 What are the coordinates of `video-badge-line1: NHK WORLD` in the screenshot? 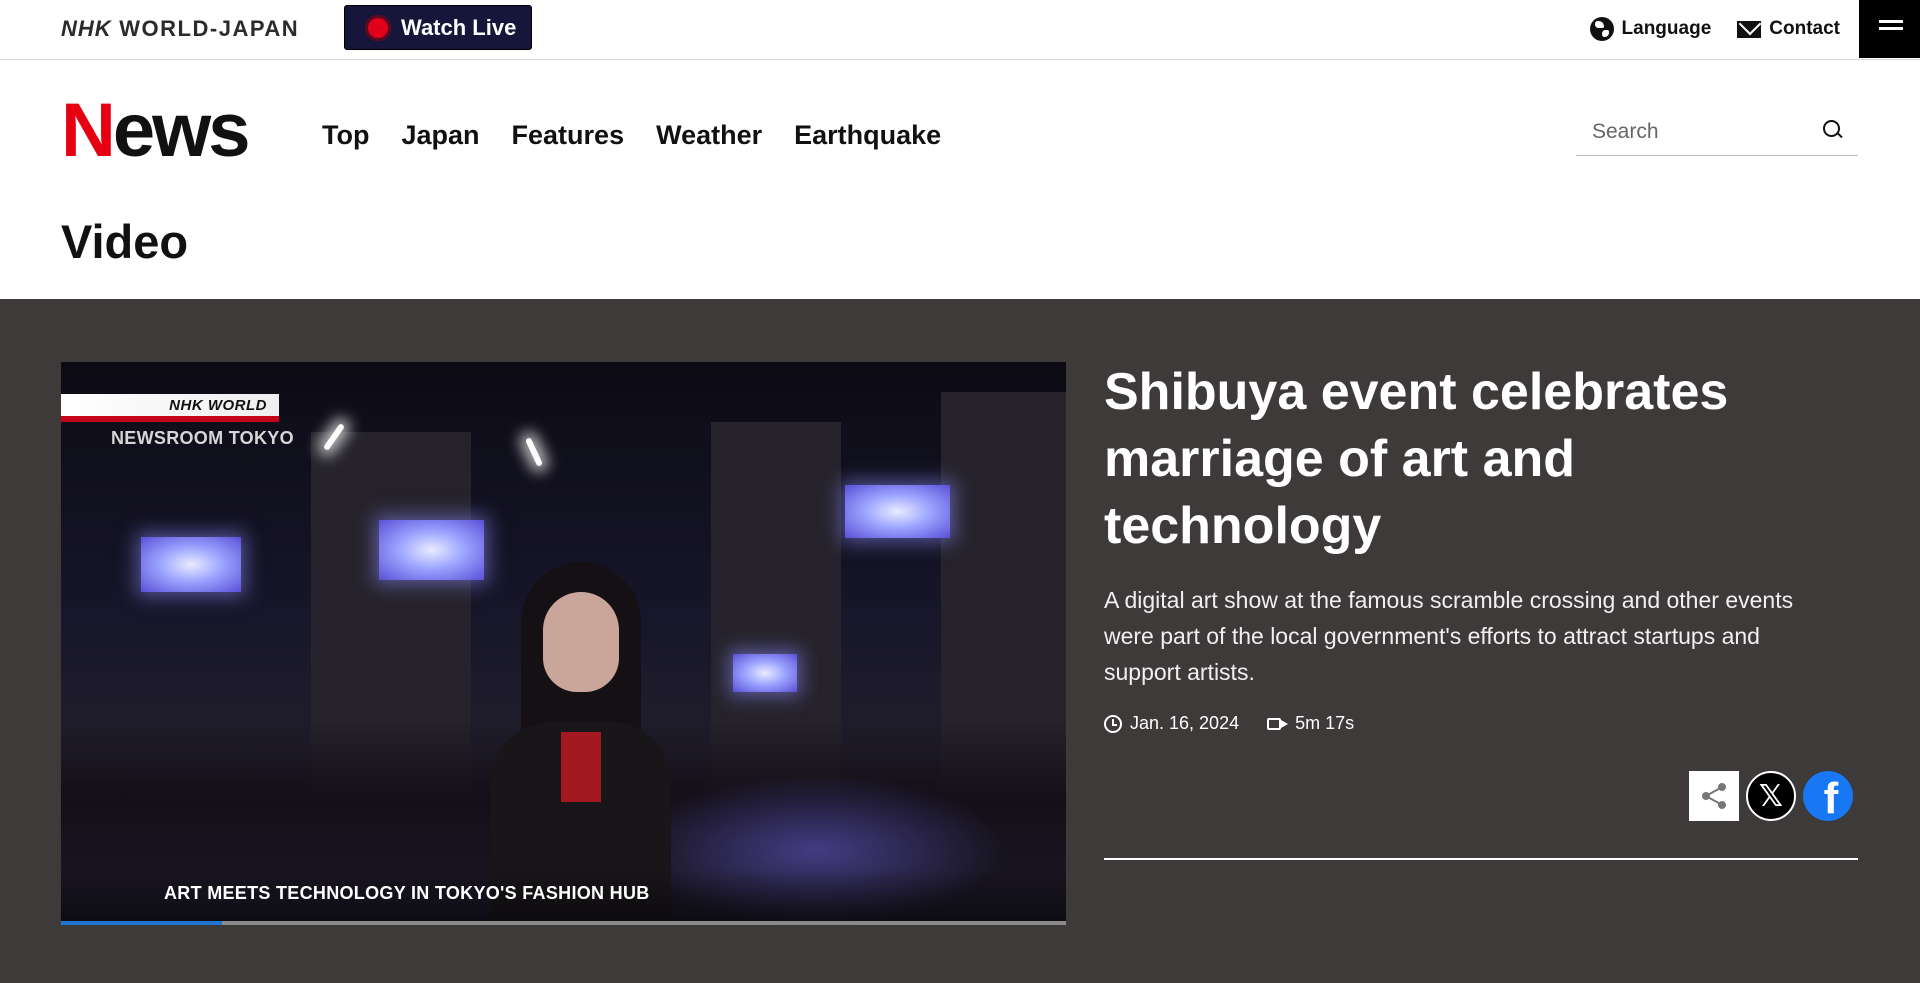 It's located at (218, 405).